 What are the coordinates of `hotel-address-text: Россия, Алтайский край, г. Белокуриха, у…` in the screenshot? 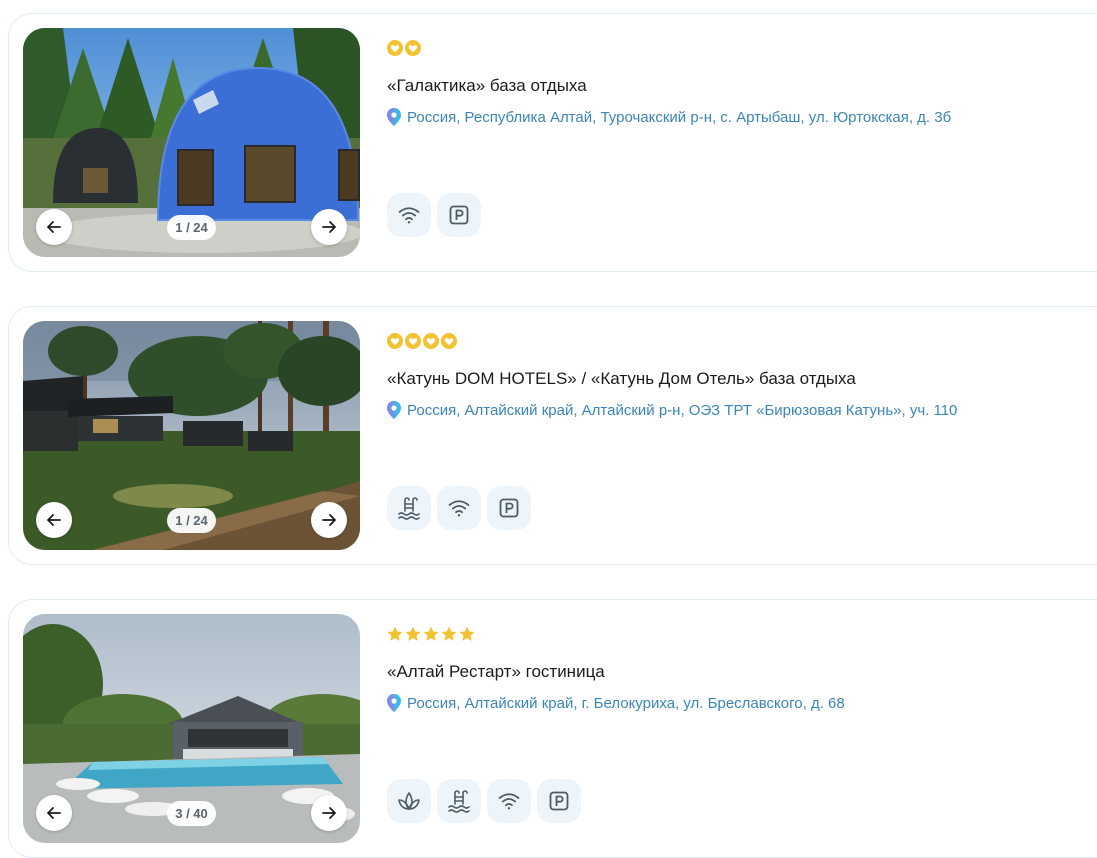 It's located at (626, 703).